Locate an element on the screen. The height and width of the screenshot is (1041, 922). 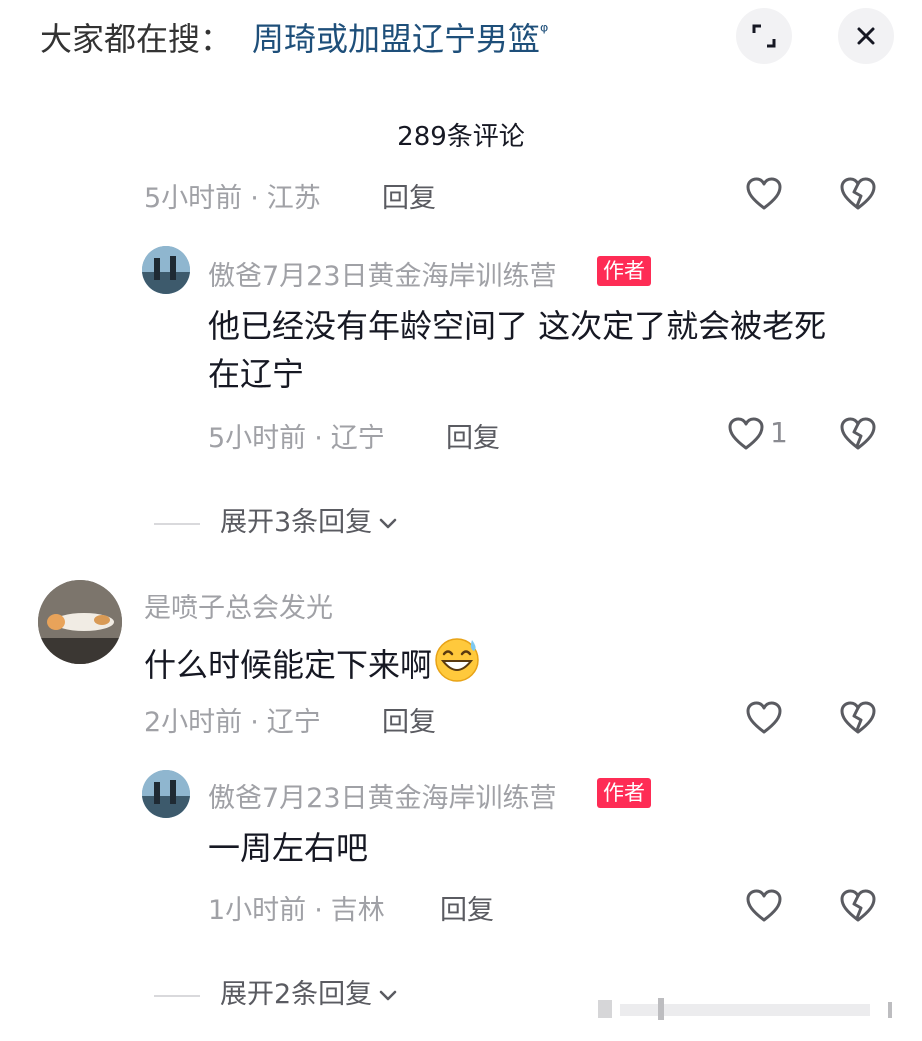
comment-time: 2小时前 is located at coordinates (193, 722).